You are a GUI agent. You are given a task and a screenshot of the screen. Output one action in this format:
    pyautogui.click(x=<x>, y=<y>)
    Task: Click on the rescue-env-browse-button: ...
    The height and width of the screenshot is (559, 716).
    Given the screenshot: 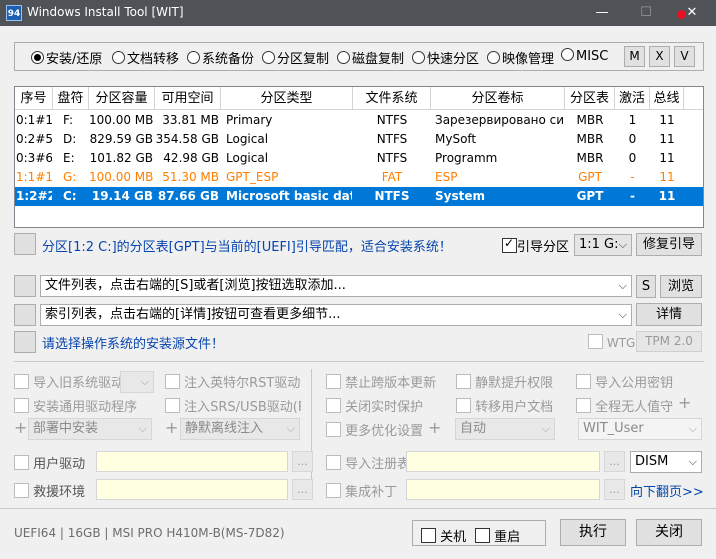 What is the action you would take?
    pyautogui.click(x=302, y=489)
    